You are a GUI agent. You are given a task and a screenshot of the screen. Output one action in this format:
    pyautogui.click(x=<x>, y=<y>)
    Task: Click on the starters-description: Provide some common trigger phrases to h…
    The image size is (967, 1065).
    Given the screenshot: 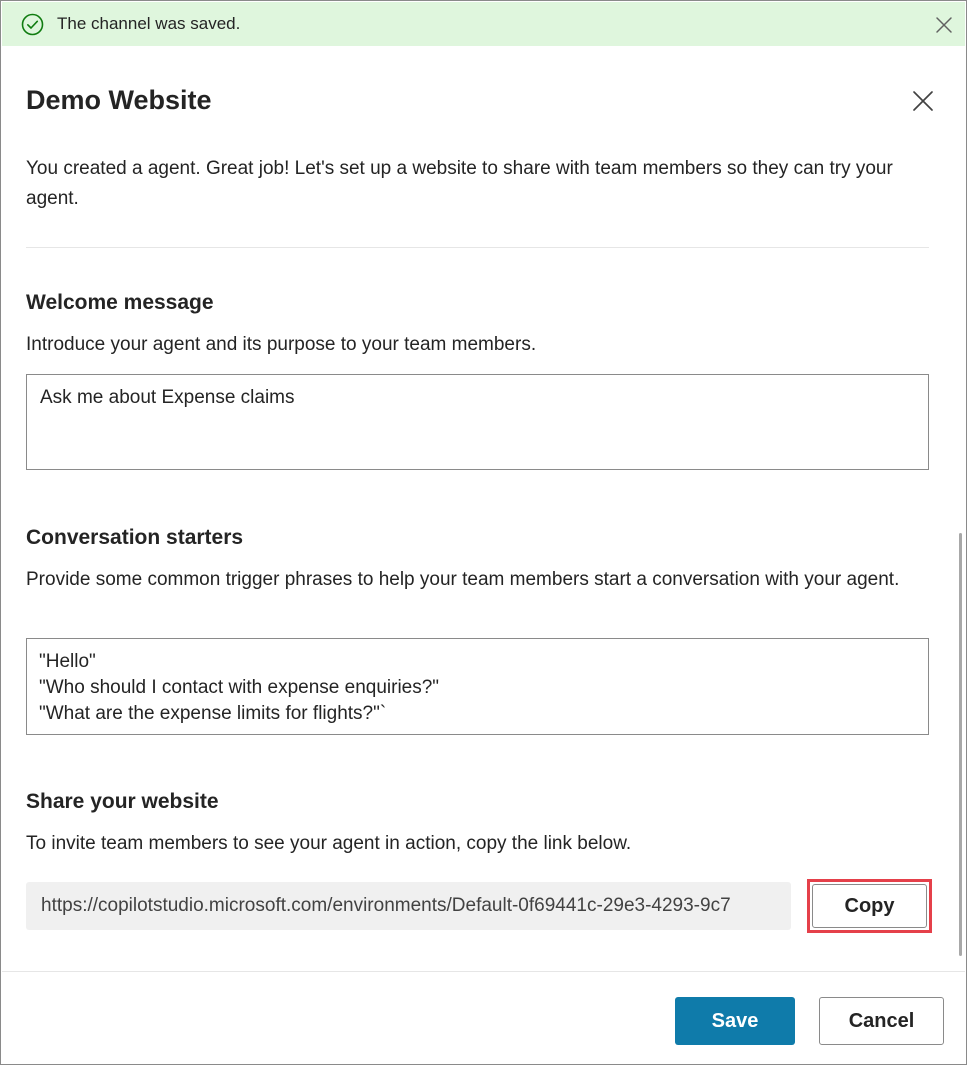 What is the action you would take?
    pyautogui.click(x=463, y=579)
    